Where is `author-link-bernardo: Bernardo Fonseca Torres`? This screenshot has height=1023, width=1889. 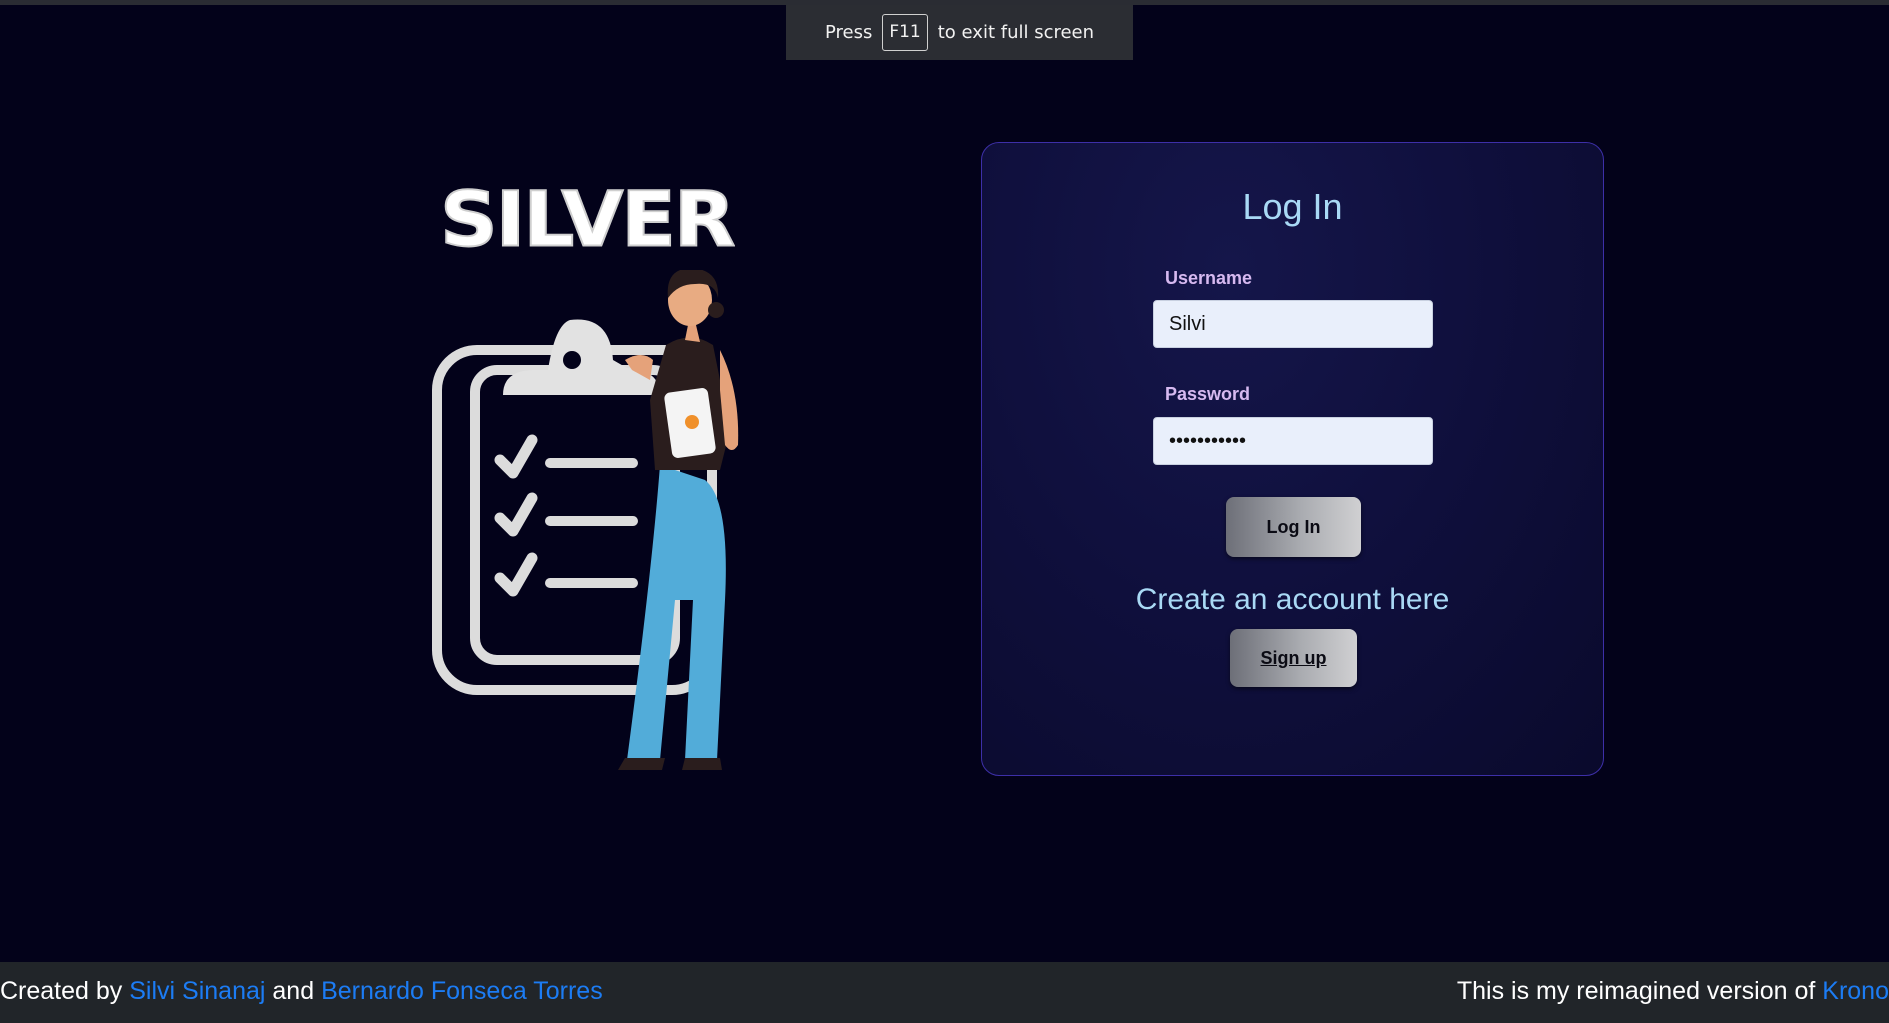 author-link-bernardo: Bernardo Fonseca Torres is located at coordinates (462, 991).